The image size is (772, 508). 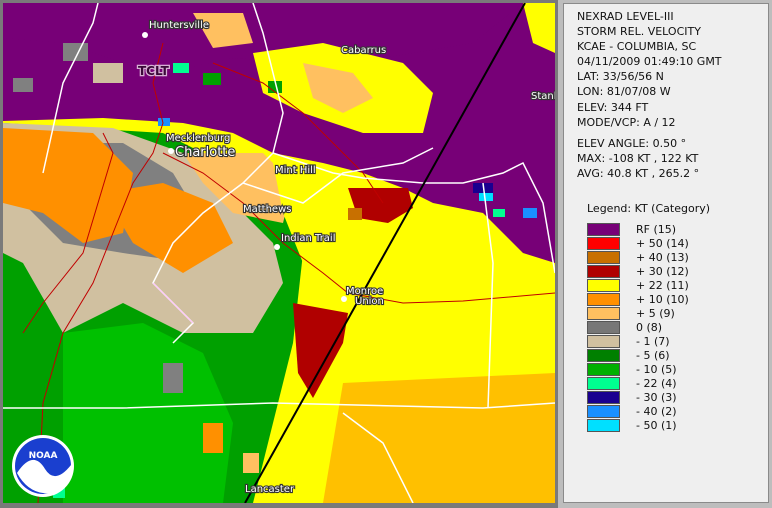 What do you see at coordinates (295, 170) in the screenshot?
I see `city-mint-hill: Mint Hill` at bounding box center [295, 170].